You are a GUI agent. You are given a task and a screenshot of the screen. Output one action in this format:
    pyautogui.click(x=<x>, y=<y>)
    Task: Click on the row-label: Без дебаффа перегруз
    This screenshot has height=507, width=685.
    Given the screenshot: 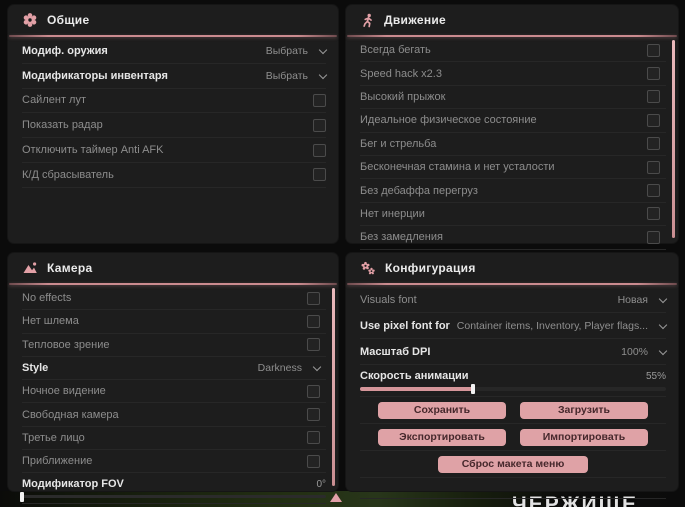 What is the action you would take?
    pyautogui.click(x=419, y=190)
    